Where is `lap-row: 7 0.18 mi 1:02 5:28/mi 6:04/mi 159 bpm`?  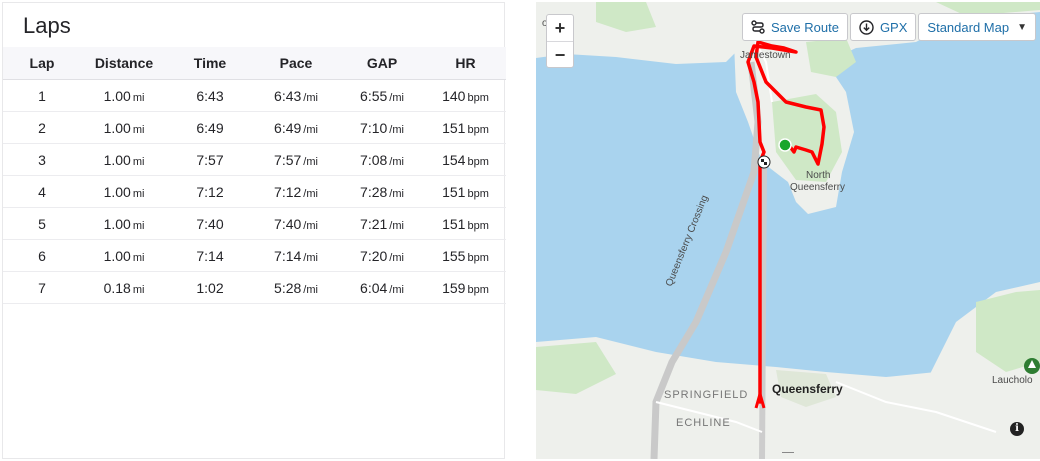
lap-row: 7 0.18 mi 1:02 5:28/mi 6:04/mi 159 bpm is located at coordinates (254, 287).